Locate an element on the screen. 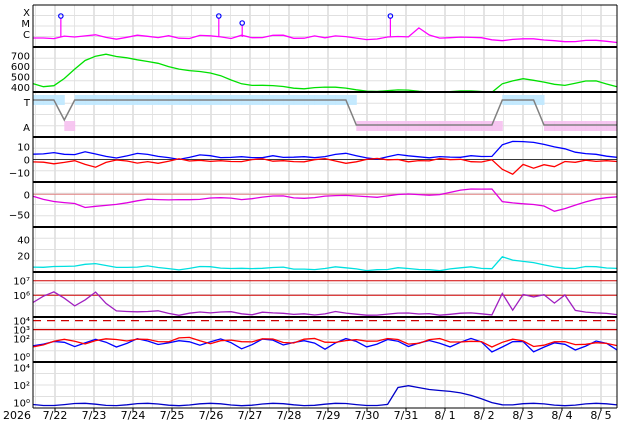 This screenshot has width=634, height=424. x-axis-year-label: 2026 is located at coordinates (17, 415).